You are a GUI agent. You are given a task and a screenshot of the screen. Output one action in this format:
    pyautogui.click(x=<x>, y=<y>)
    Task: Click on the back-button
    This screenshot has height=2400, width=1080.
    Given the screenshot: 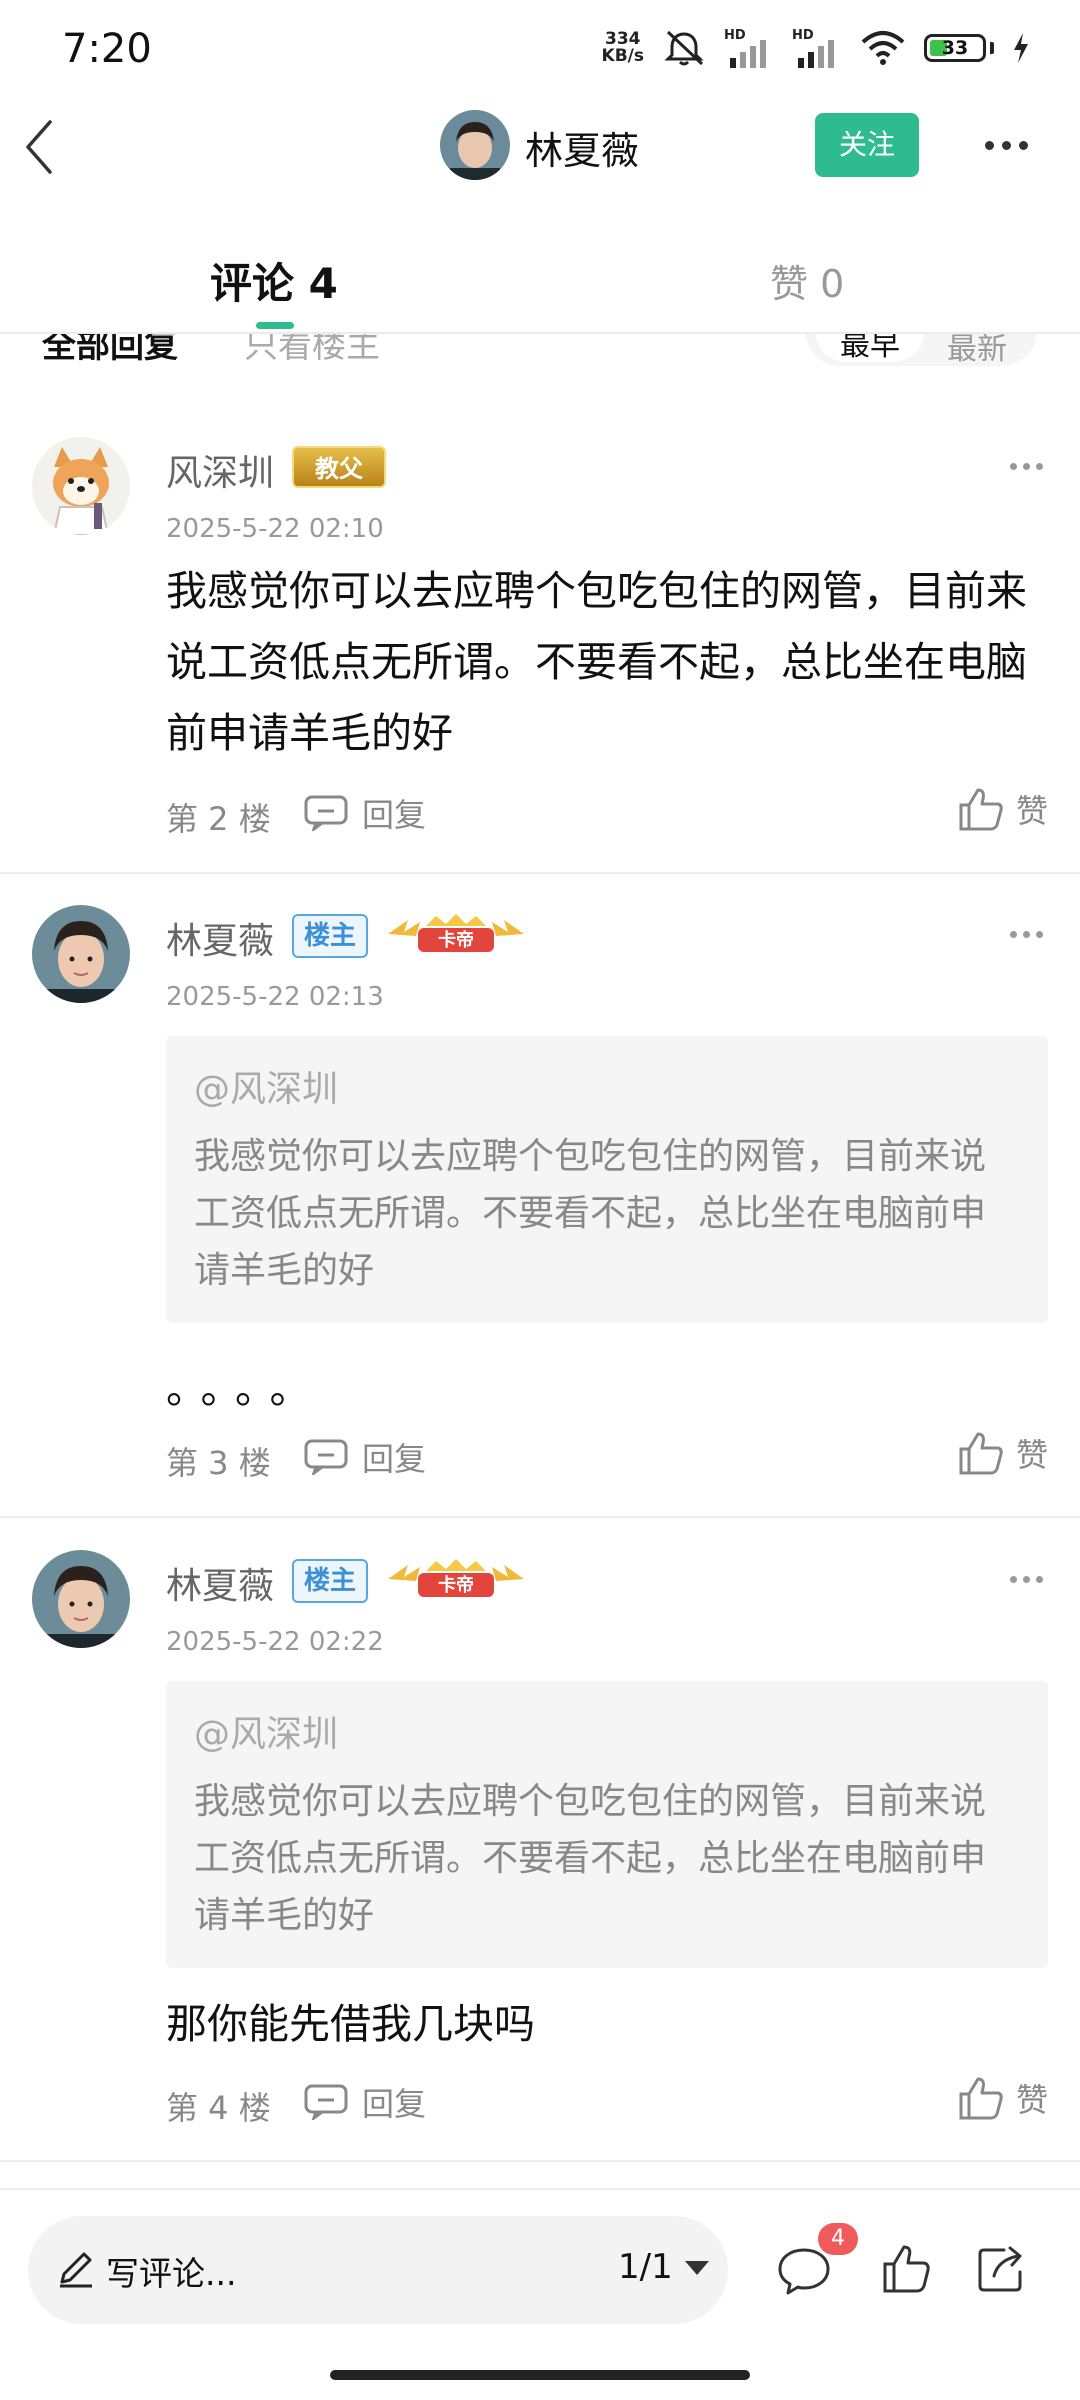 What is the action you would take?
    pyautogui.click(x=45, y=147)
    